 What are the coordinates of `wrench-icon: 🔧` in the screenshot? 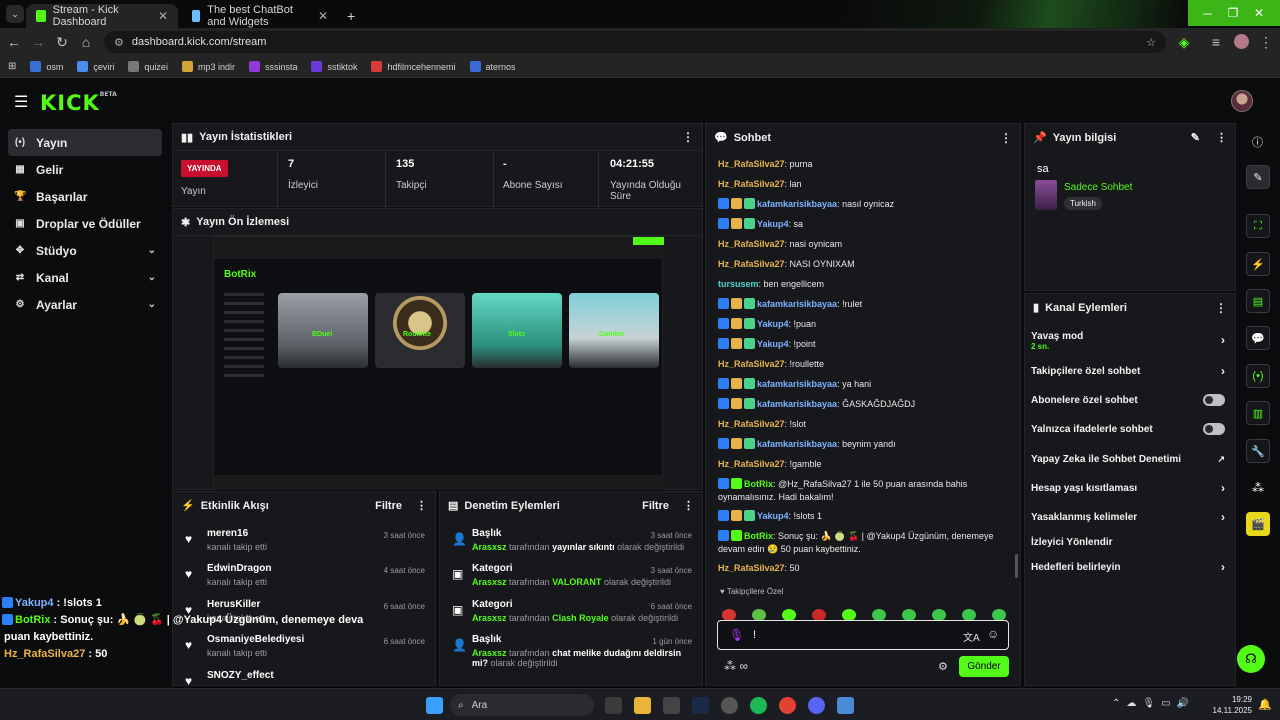 It's located at (1258, 451).